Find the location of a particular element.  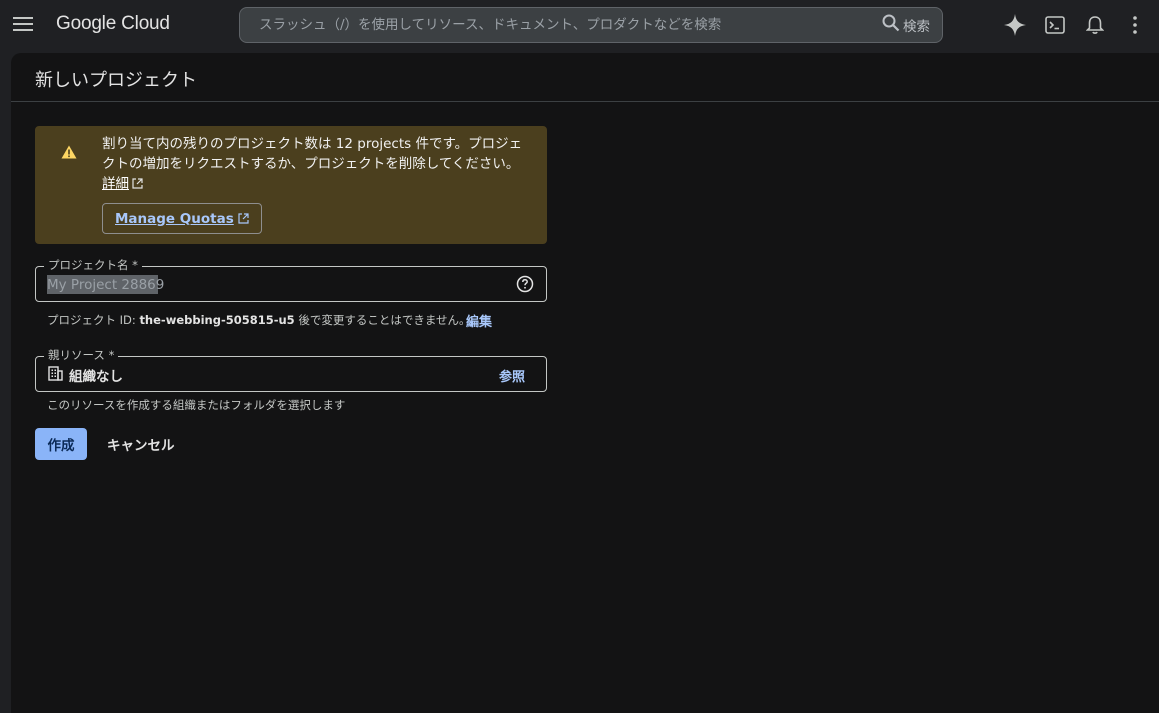

menu-icon is located at coordinates (23, 24).